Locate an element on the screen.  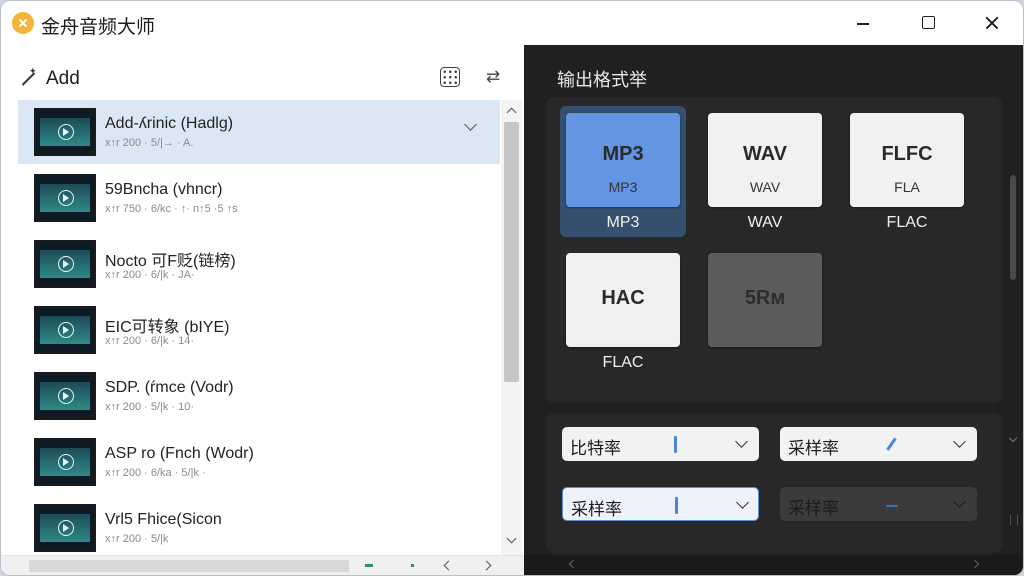
horizontal-scrollbar-thumb is located at coordinates (189, 566).